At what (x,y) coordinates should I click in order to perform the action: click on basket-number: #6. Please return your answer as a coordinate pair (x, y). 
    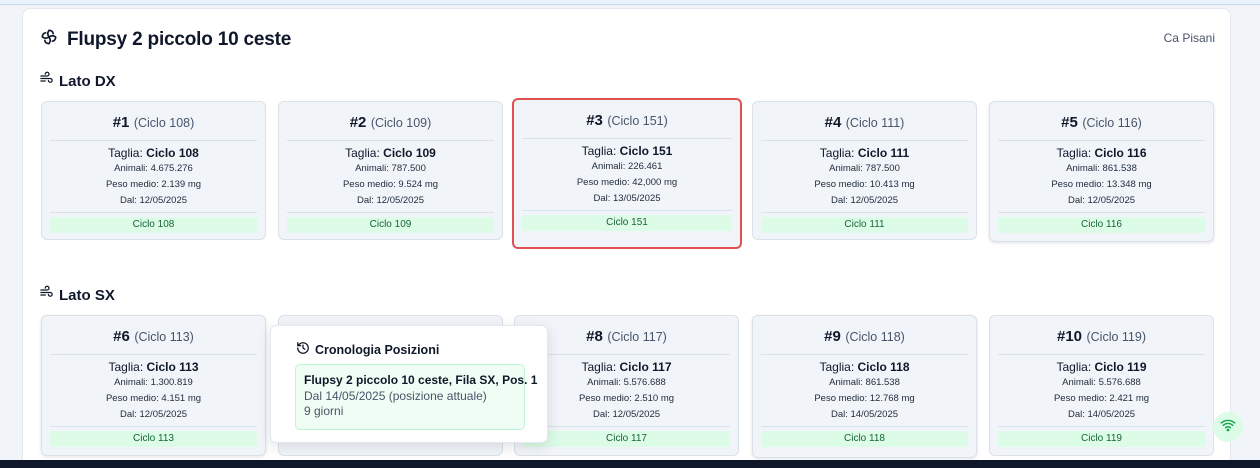
    Looking at the image, I should click on (121, 336).